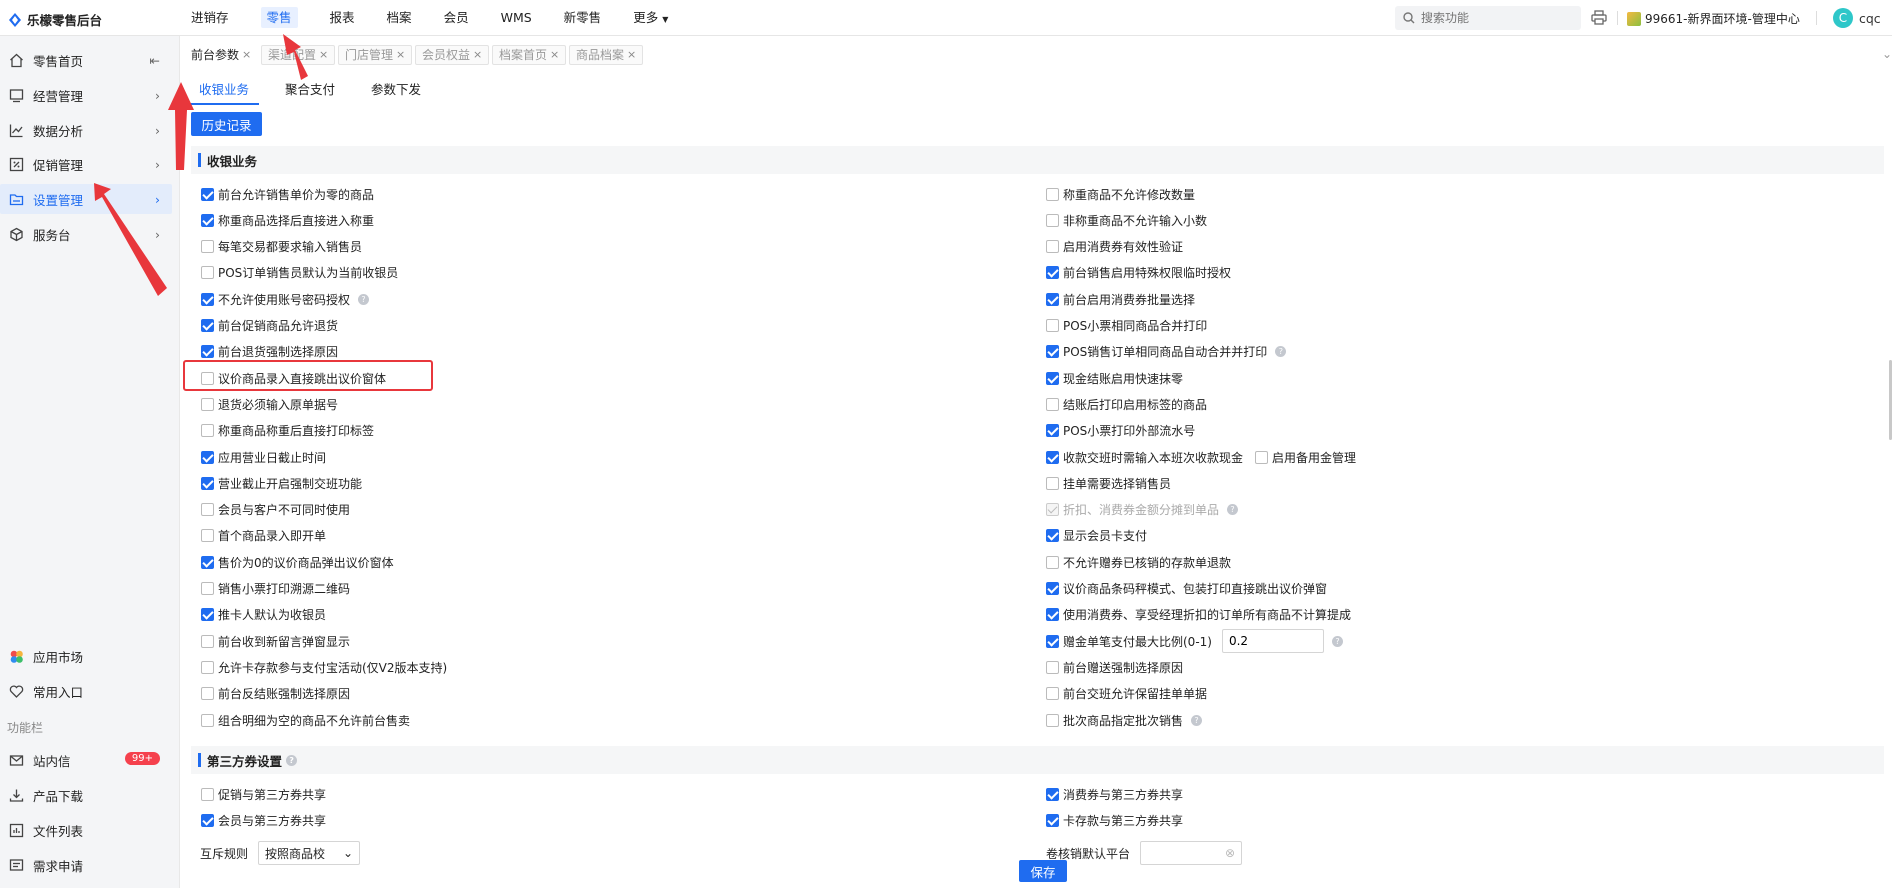  Describe the element at coordinates (1114, 247) in the screenshot. I see `option-row: 启用消费券有效性验证` at that location.